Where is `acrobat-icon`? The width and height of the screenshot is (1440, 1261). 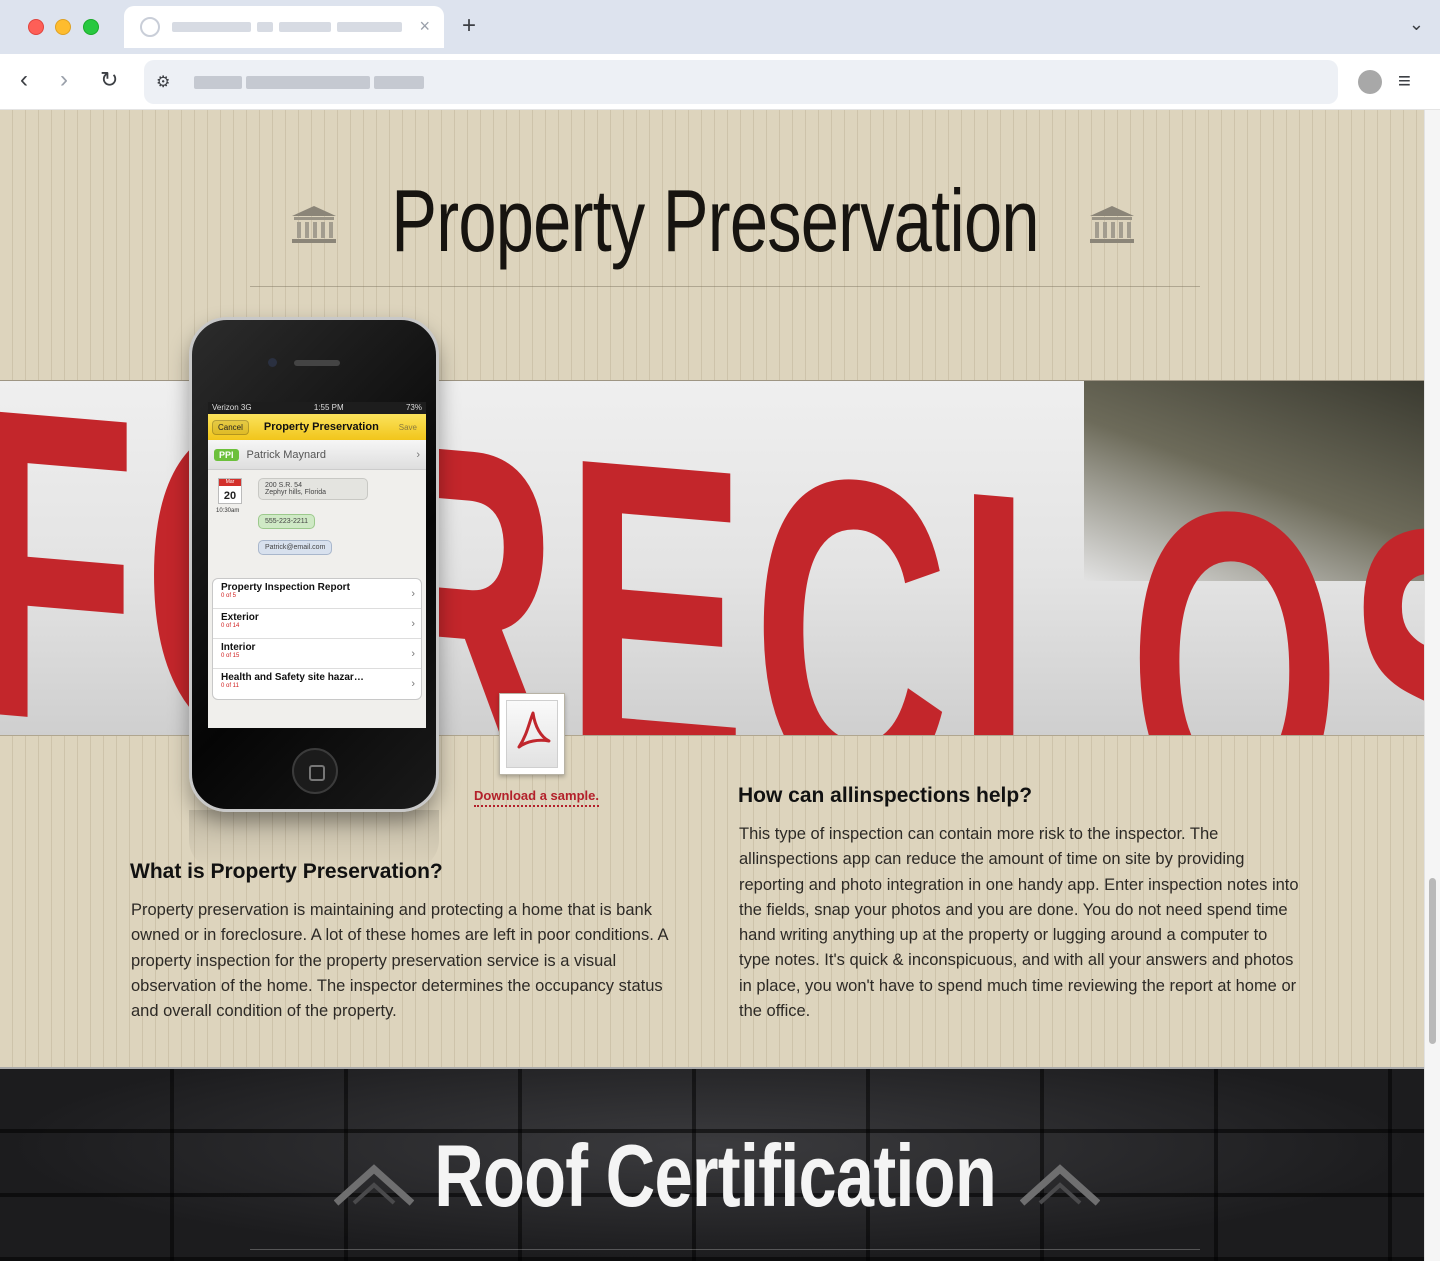 acrobat-icon is located at coordinates (534, 730).